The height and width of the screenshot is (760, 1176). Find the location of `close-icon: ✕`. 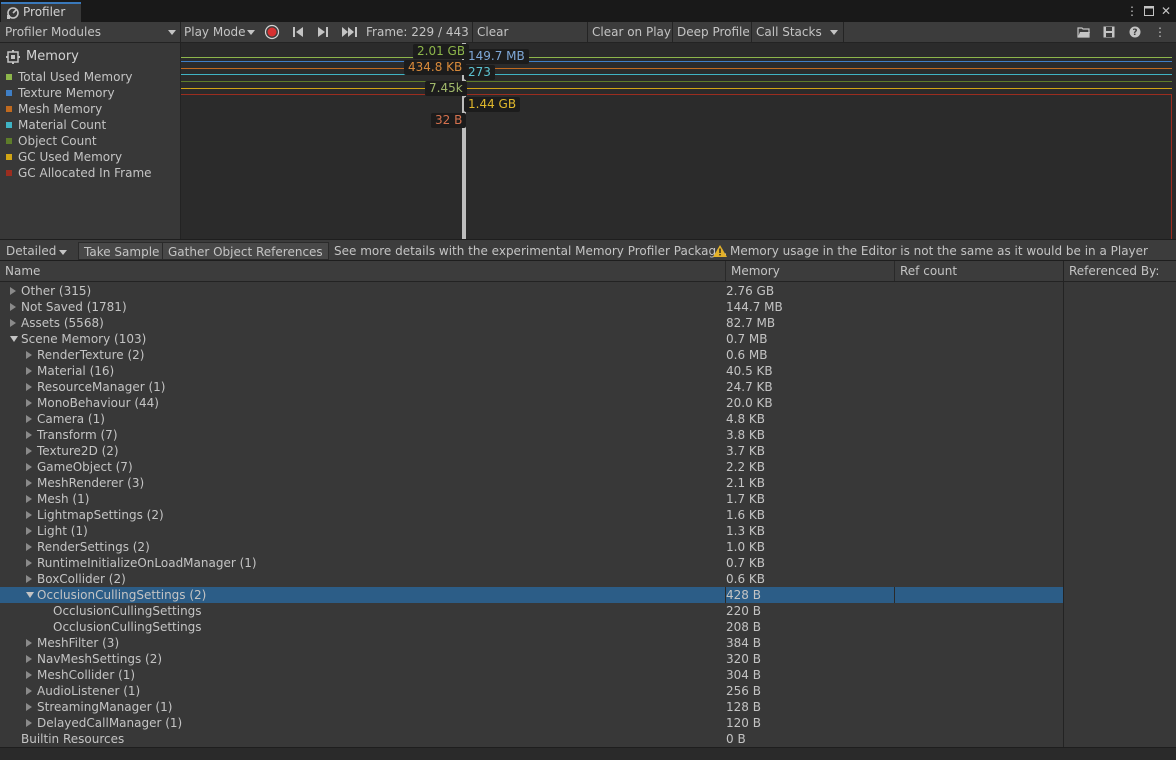

close-icon: ✕ is located at coordinates (1166, 11).